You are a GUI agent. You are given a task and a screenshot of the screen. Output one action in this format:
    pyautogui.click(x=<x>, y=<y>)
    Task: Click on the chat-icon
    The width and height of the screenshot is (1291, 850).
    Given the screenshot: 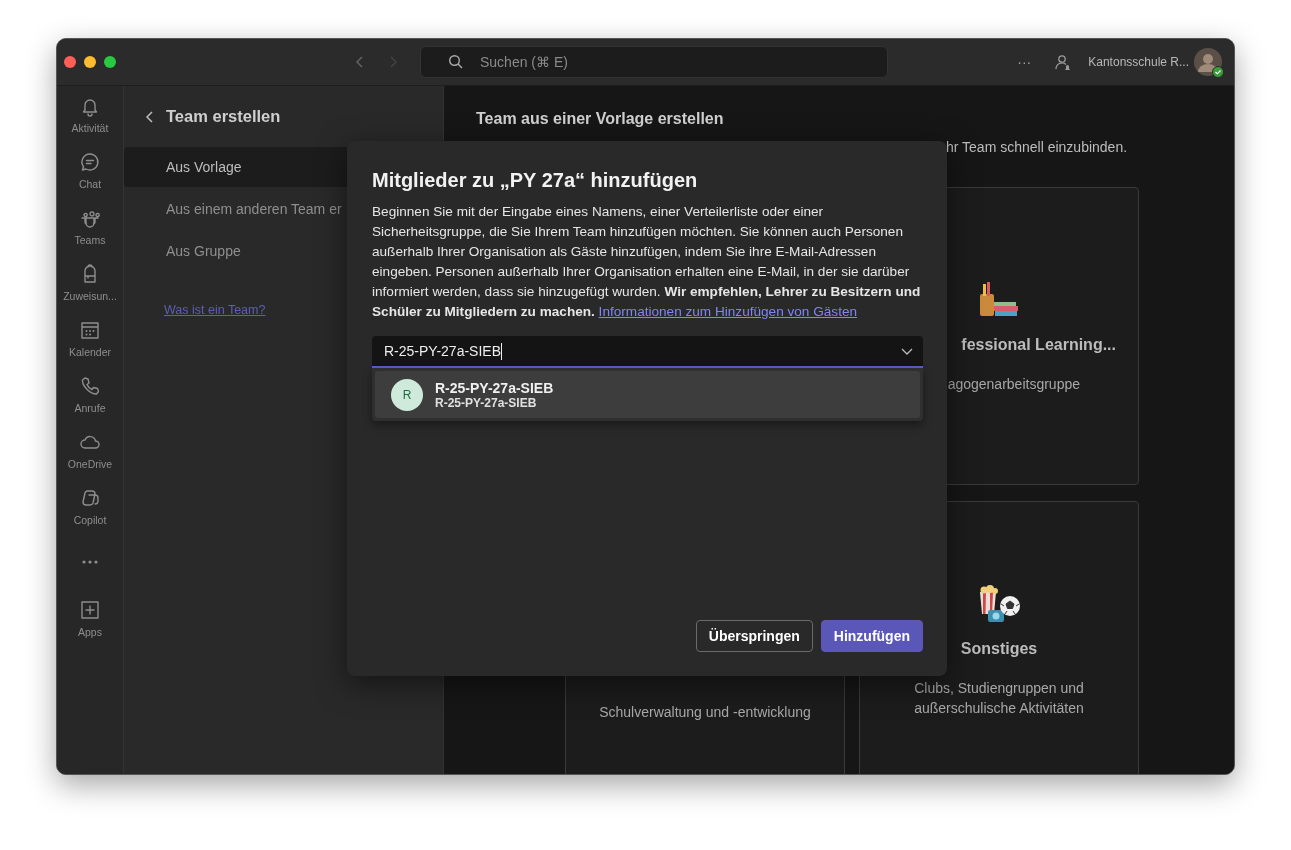 What is the action you would take?
    pyautogui.click(x=90, y=162)
    